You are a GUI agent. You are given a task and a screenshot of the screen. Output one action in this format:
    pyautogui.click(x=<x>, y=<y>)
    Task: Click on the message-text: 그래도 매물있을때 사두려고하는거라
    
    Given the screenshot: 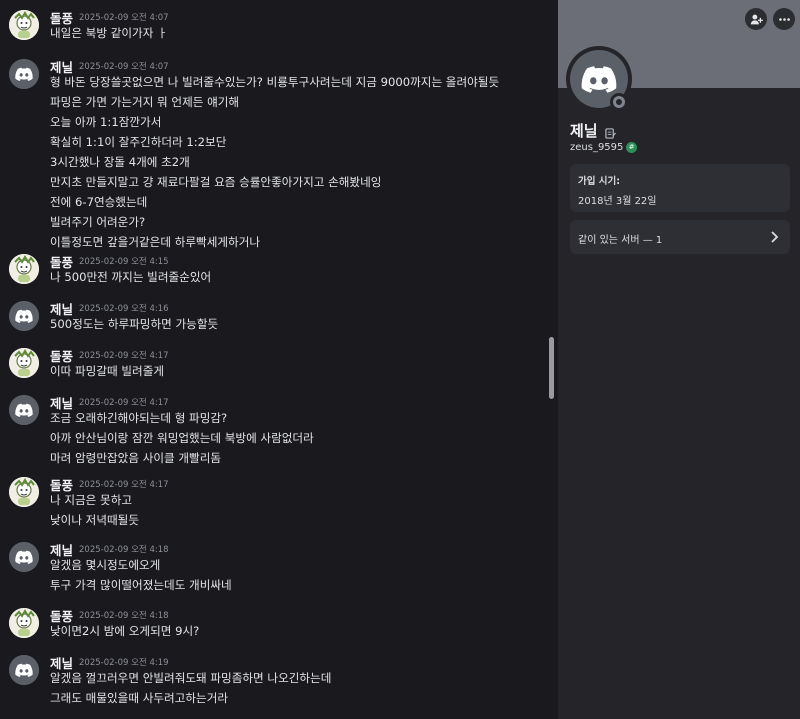 What is the action you would take?
    pyautogui.click(x=139, y=698)
    